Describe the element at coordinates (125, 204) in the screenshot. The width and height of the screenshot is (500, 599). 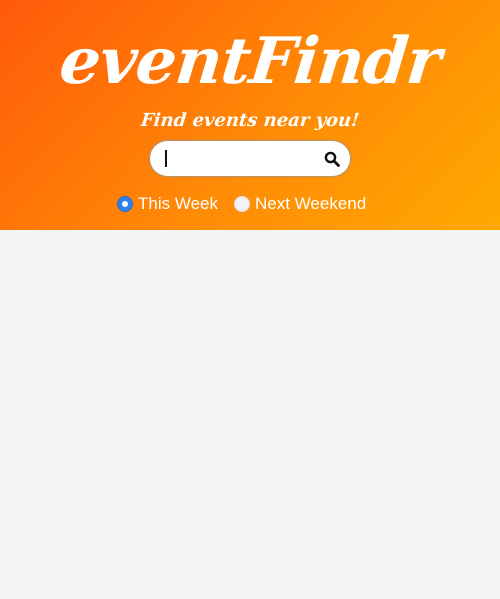
I see `radio-selected-icon` at that location.